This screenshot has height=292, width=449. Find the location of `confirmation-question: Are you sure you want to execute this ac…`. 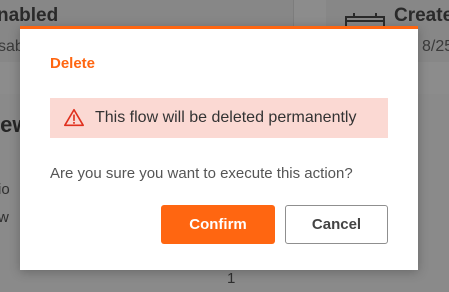

confirmation-question: Are you sure you want to execute this ac… is located at coordinates (201, 173).